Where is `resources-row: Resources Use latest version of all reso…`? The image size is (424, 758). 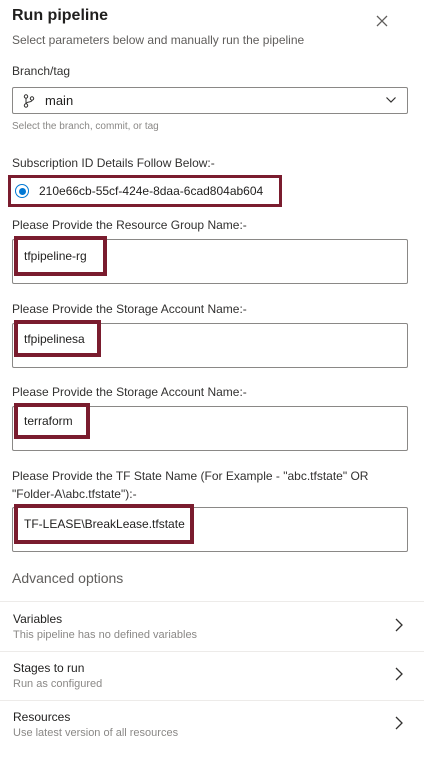 resources-row: Resources Use latest version of all reso… is located at coordinates (212, 724).